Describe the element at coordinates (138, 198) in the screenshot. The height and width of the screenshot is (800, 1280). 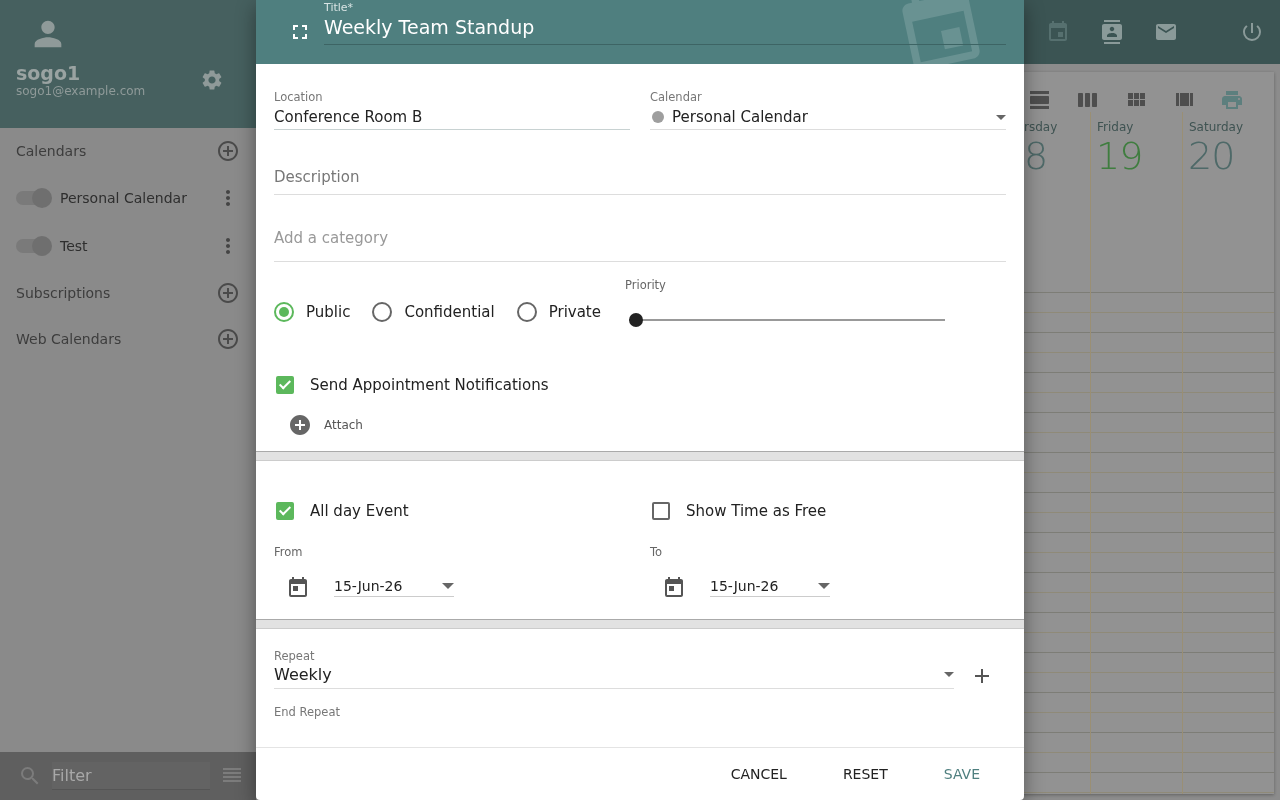
I see `calendar-name: Personal Calendar` at that location.